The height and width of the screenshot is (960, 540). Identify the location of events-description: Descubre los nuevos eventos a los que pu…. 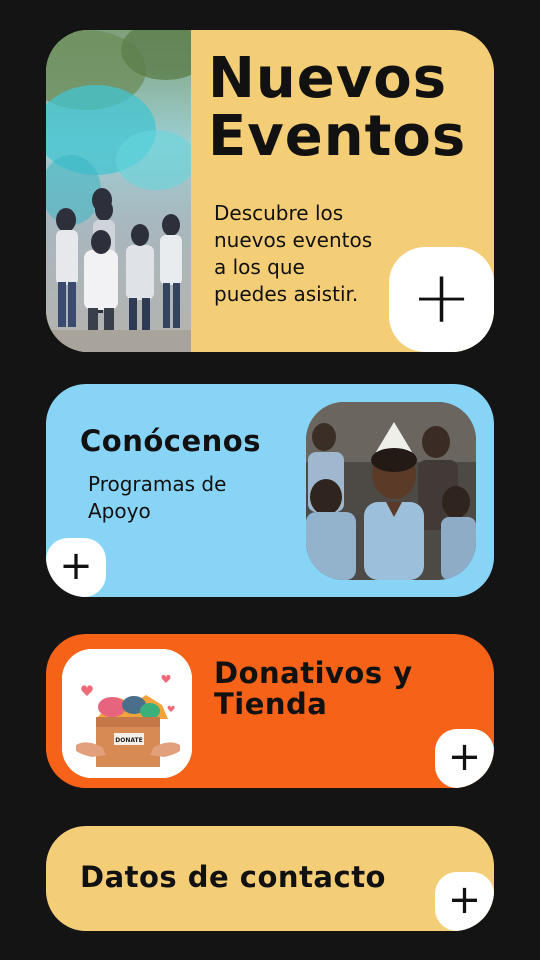
(314, 254).